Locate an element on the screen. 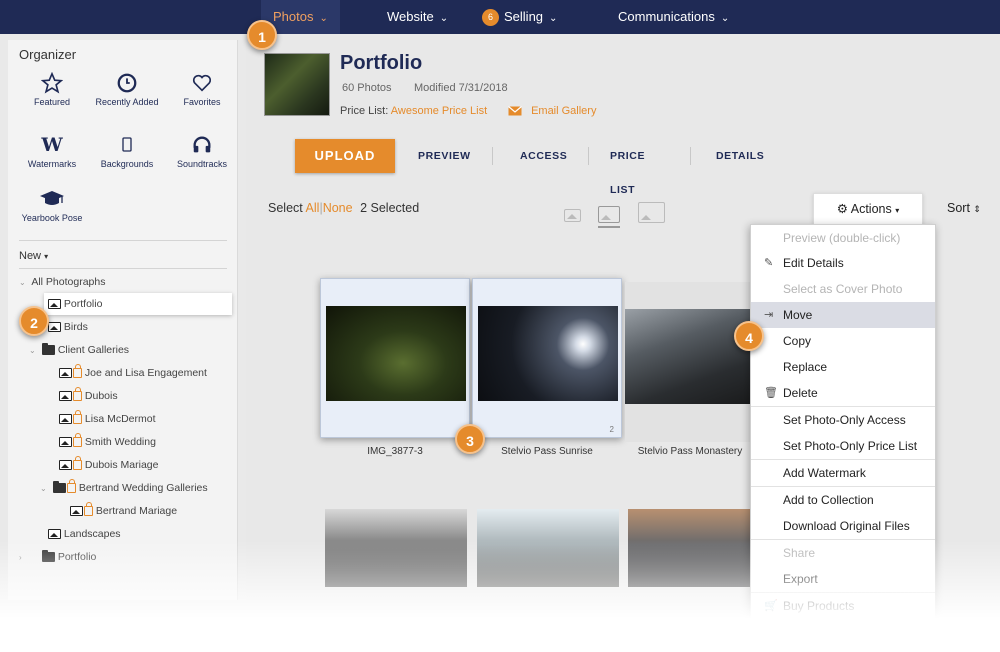 The image size is (1000, 652). menu-item-export: Export is located at coordinates (843, 579).